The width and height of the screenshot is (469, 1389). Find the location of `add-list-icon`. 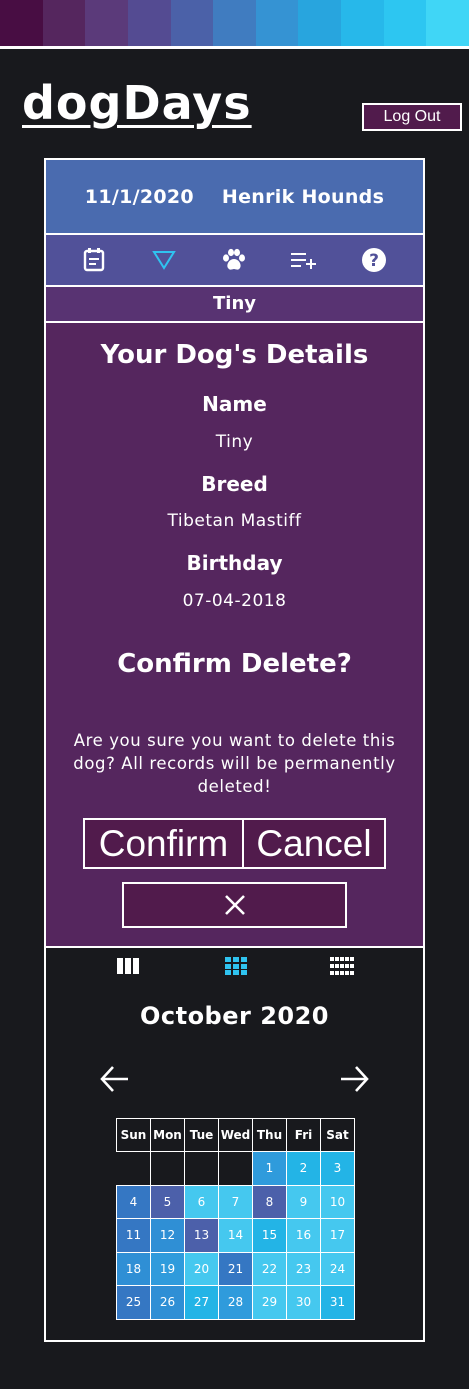

add-list-icon is located at coordinates (304, 260).